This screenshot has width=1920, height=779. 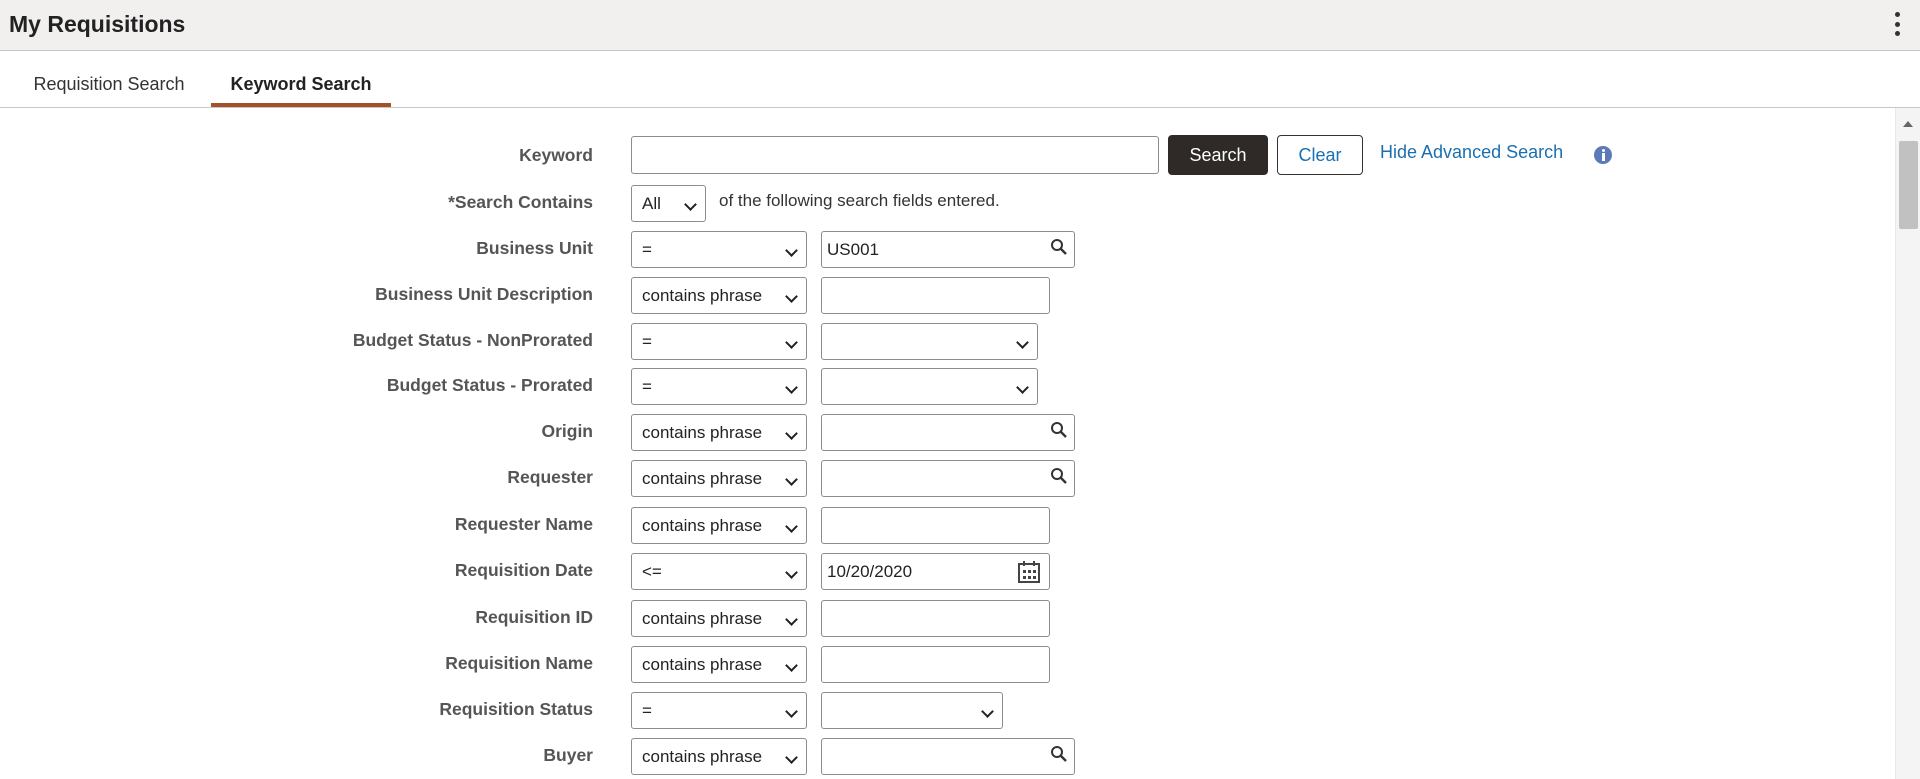 What do you see at coordinates (484, 294) in the screenshot?
I see `field-label-business-unit-description: Business Unit Description` at bounding box center [484, 294].